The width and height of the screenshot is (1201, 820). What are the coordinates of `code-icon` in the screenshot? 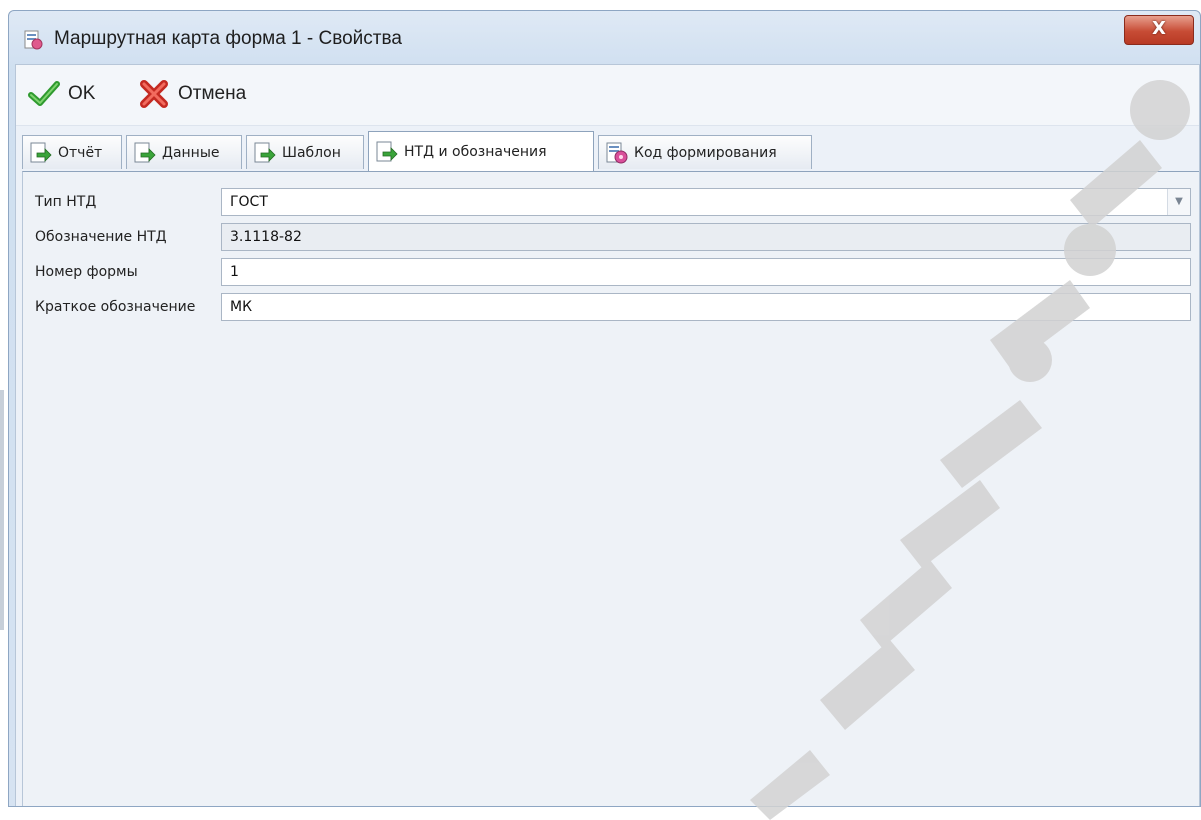 It's located at (617, 152).